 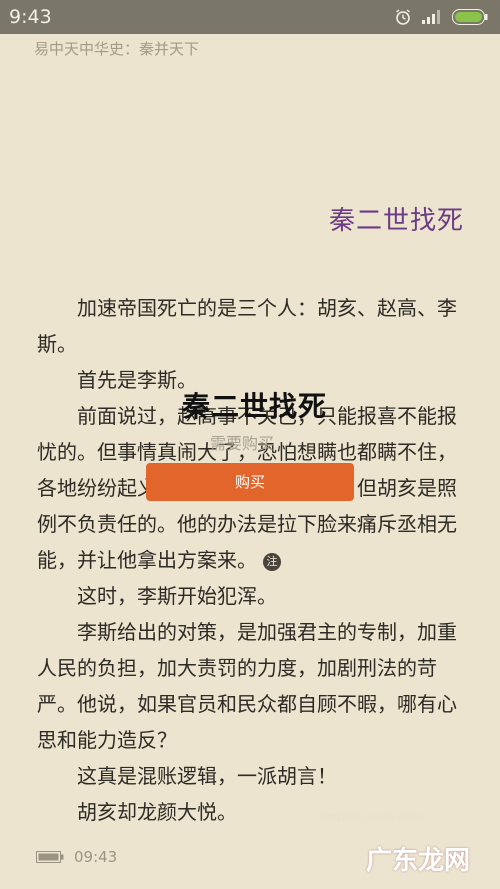 What do you see at coordinates (247, 326) in the screenshot?
I see `paragraph: 加速帝国死亡的是三个人：胡亥、赵高、李斯。` at bounding box center [247, 326].